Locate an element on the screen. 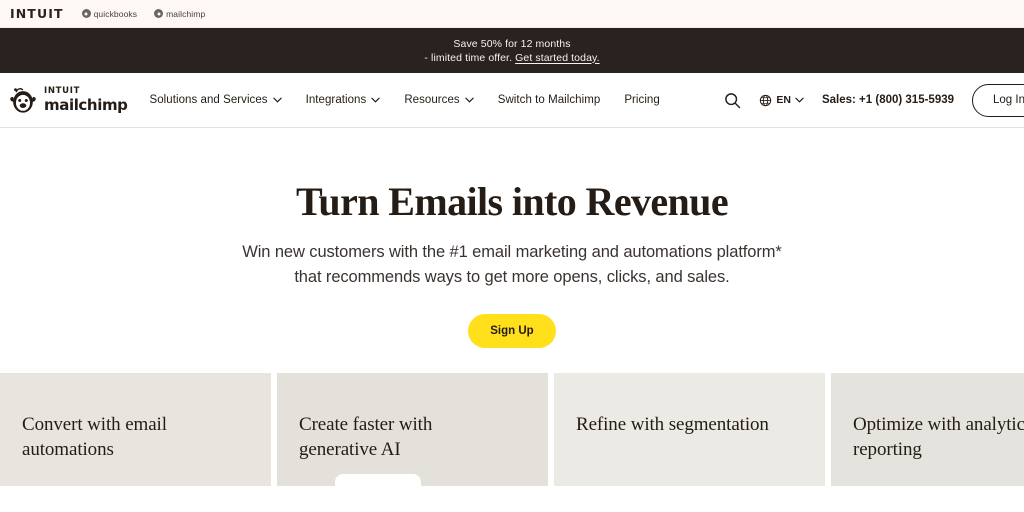 This screenshot has height=512, width=1024. language-selector: EN is located at coordinates (781, 100).